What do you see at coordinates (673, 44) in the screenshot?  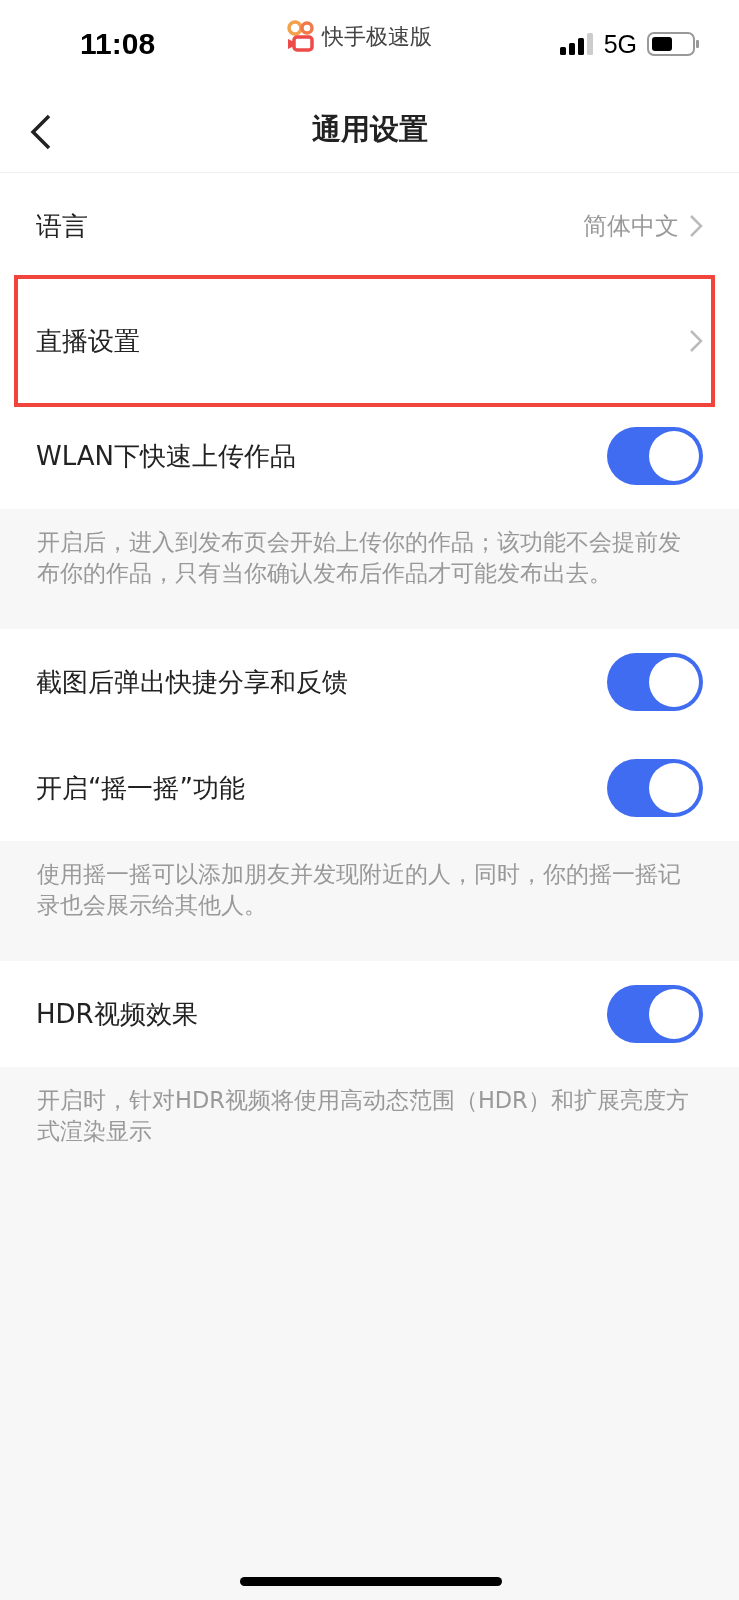 I see `battery-icon` at bounding box center [673, 44].